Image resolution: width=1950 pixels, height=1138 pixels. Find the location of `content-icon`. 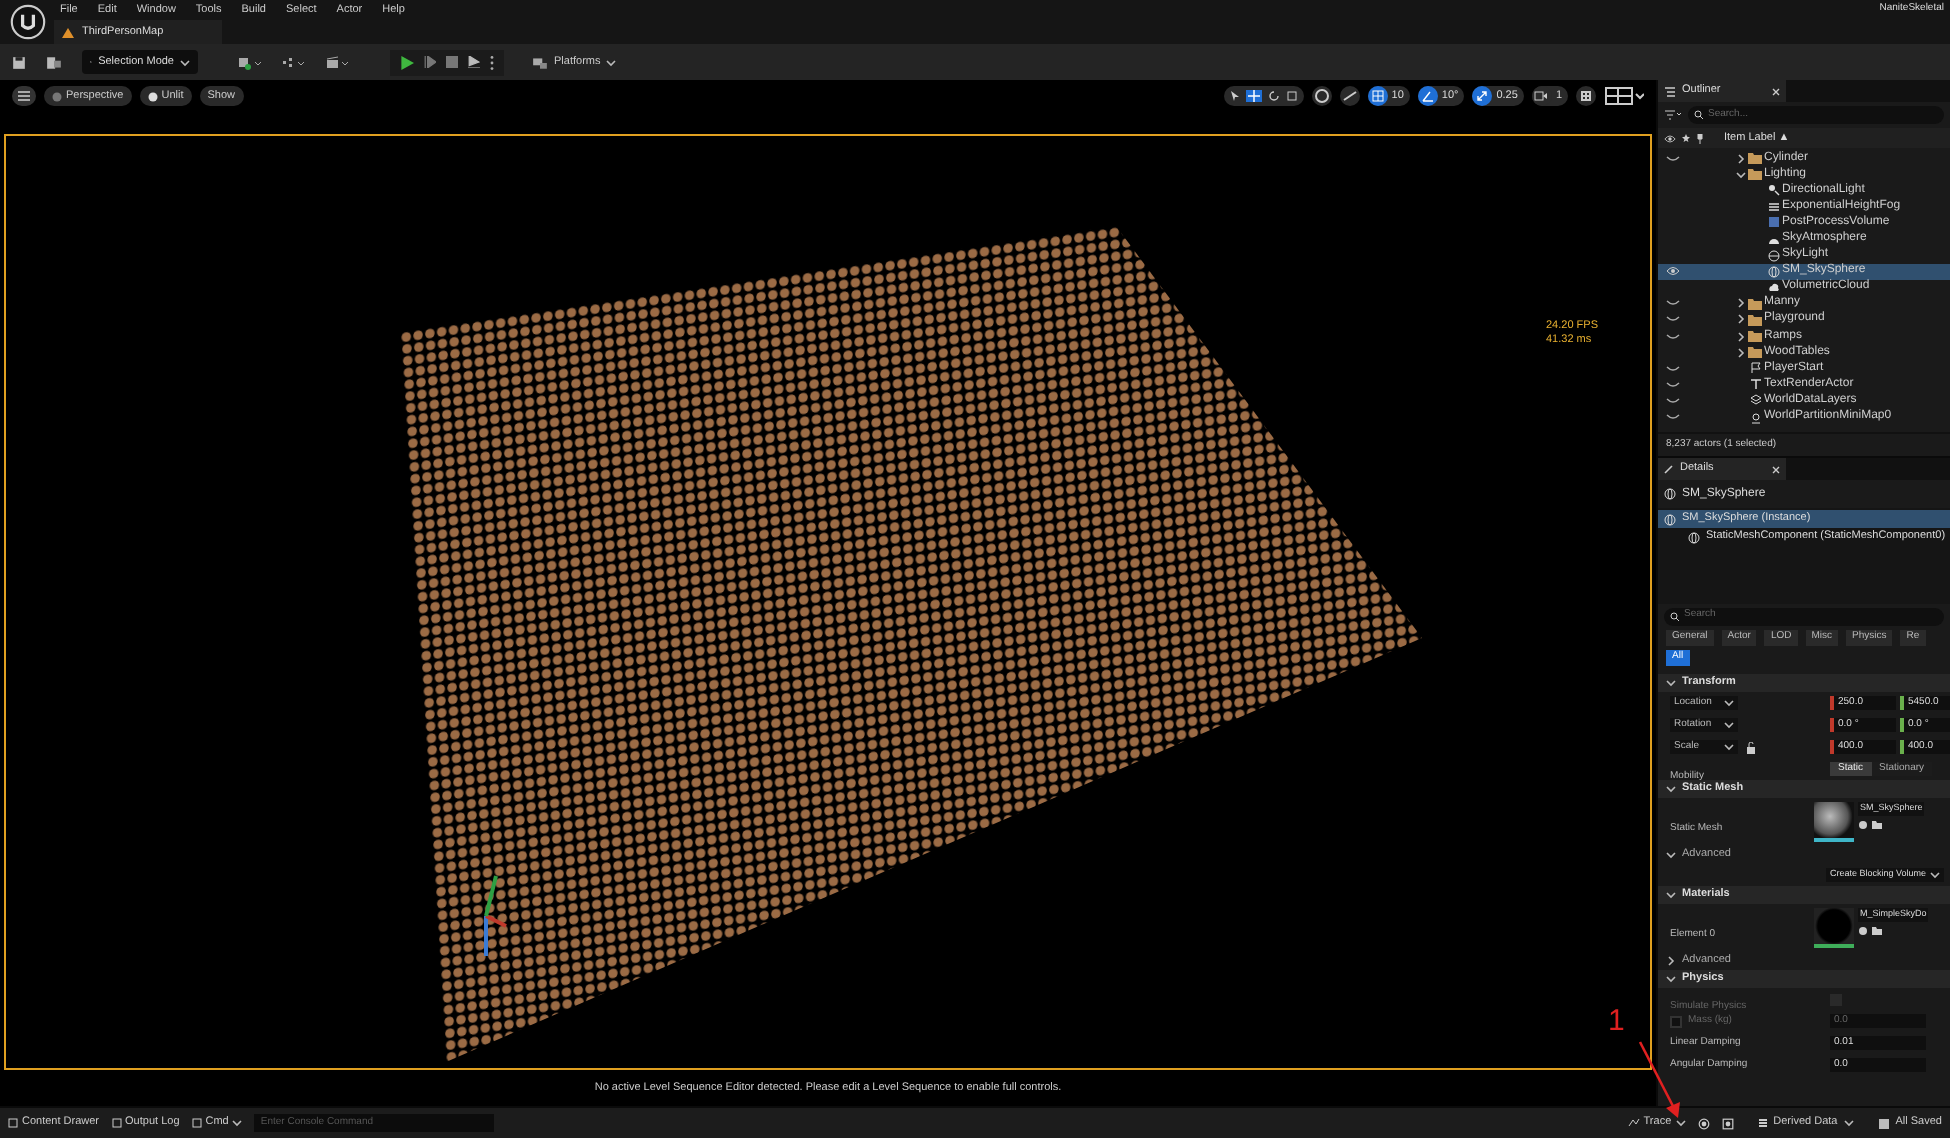

content-icon is located at coordinates (54, 62).